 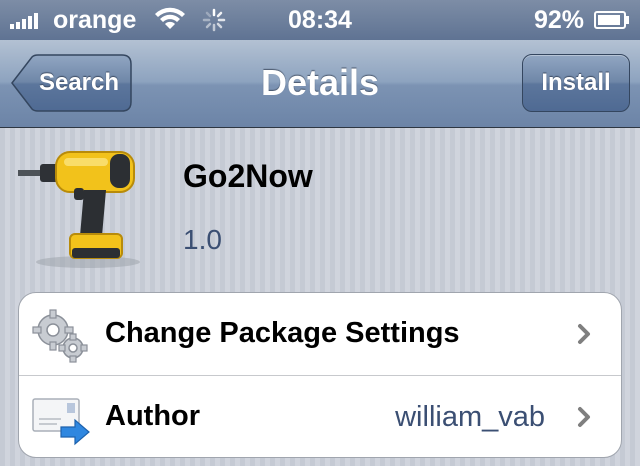 I want to click on mail-forward-icon, so click(x=62, y=420).